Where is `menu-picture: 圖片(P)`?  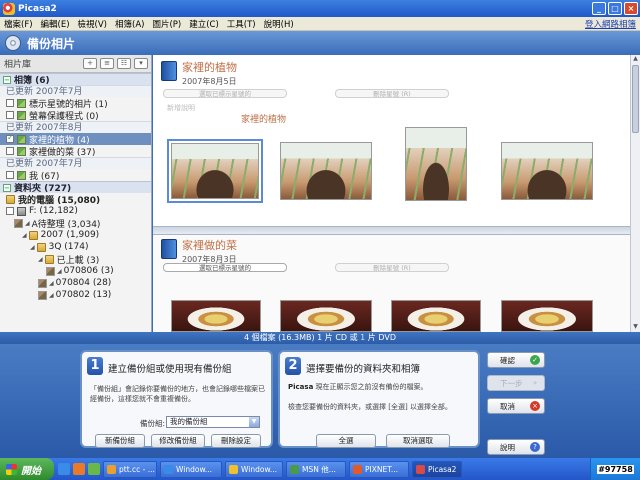
menu-picture: 圖片(P) is located at coordinates (166, 24).